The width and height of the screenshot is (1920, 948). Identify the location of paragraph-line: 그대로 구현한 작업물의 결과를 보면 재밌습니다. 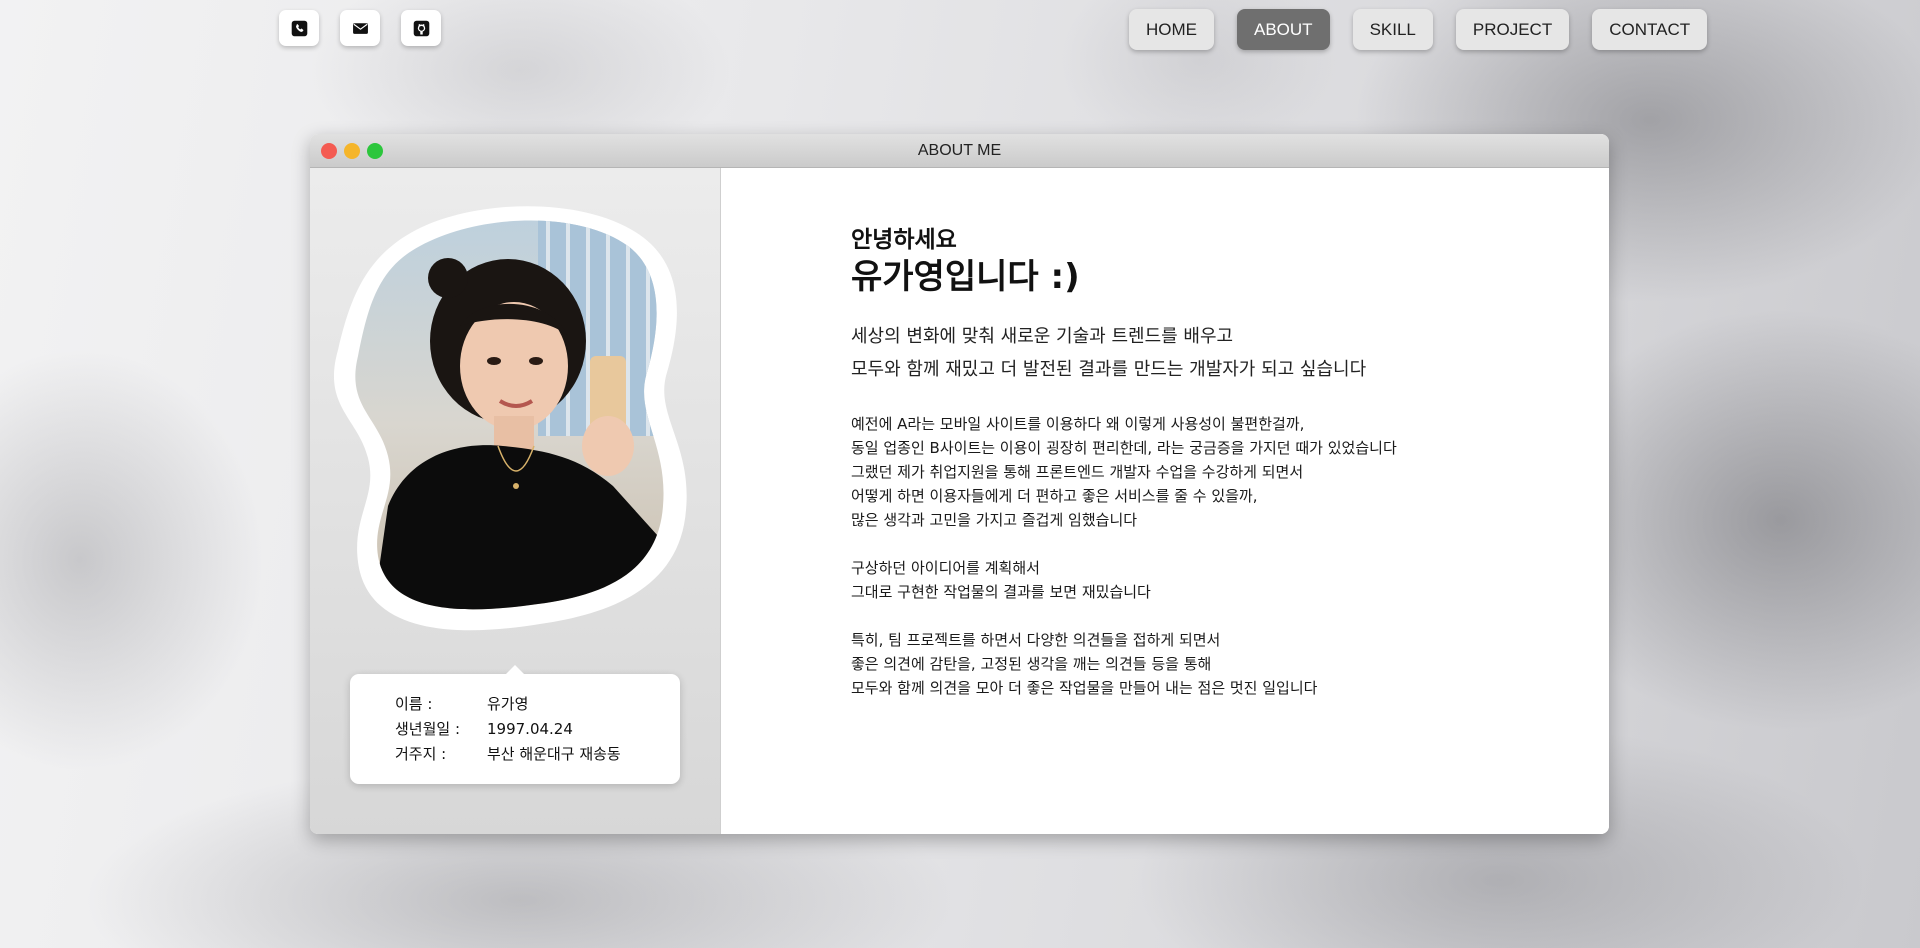
(1001, 592).